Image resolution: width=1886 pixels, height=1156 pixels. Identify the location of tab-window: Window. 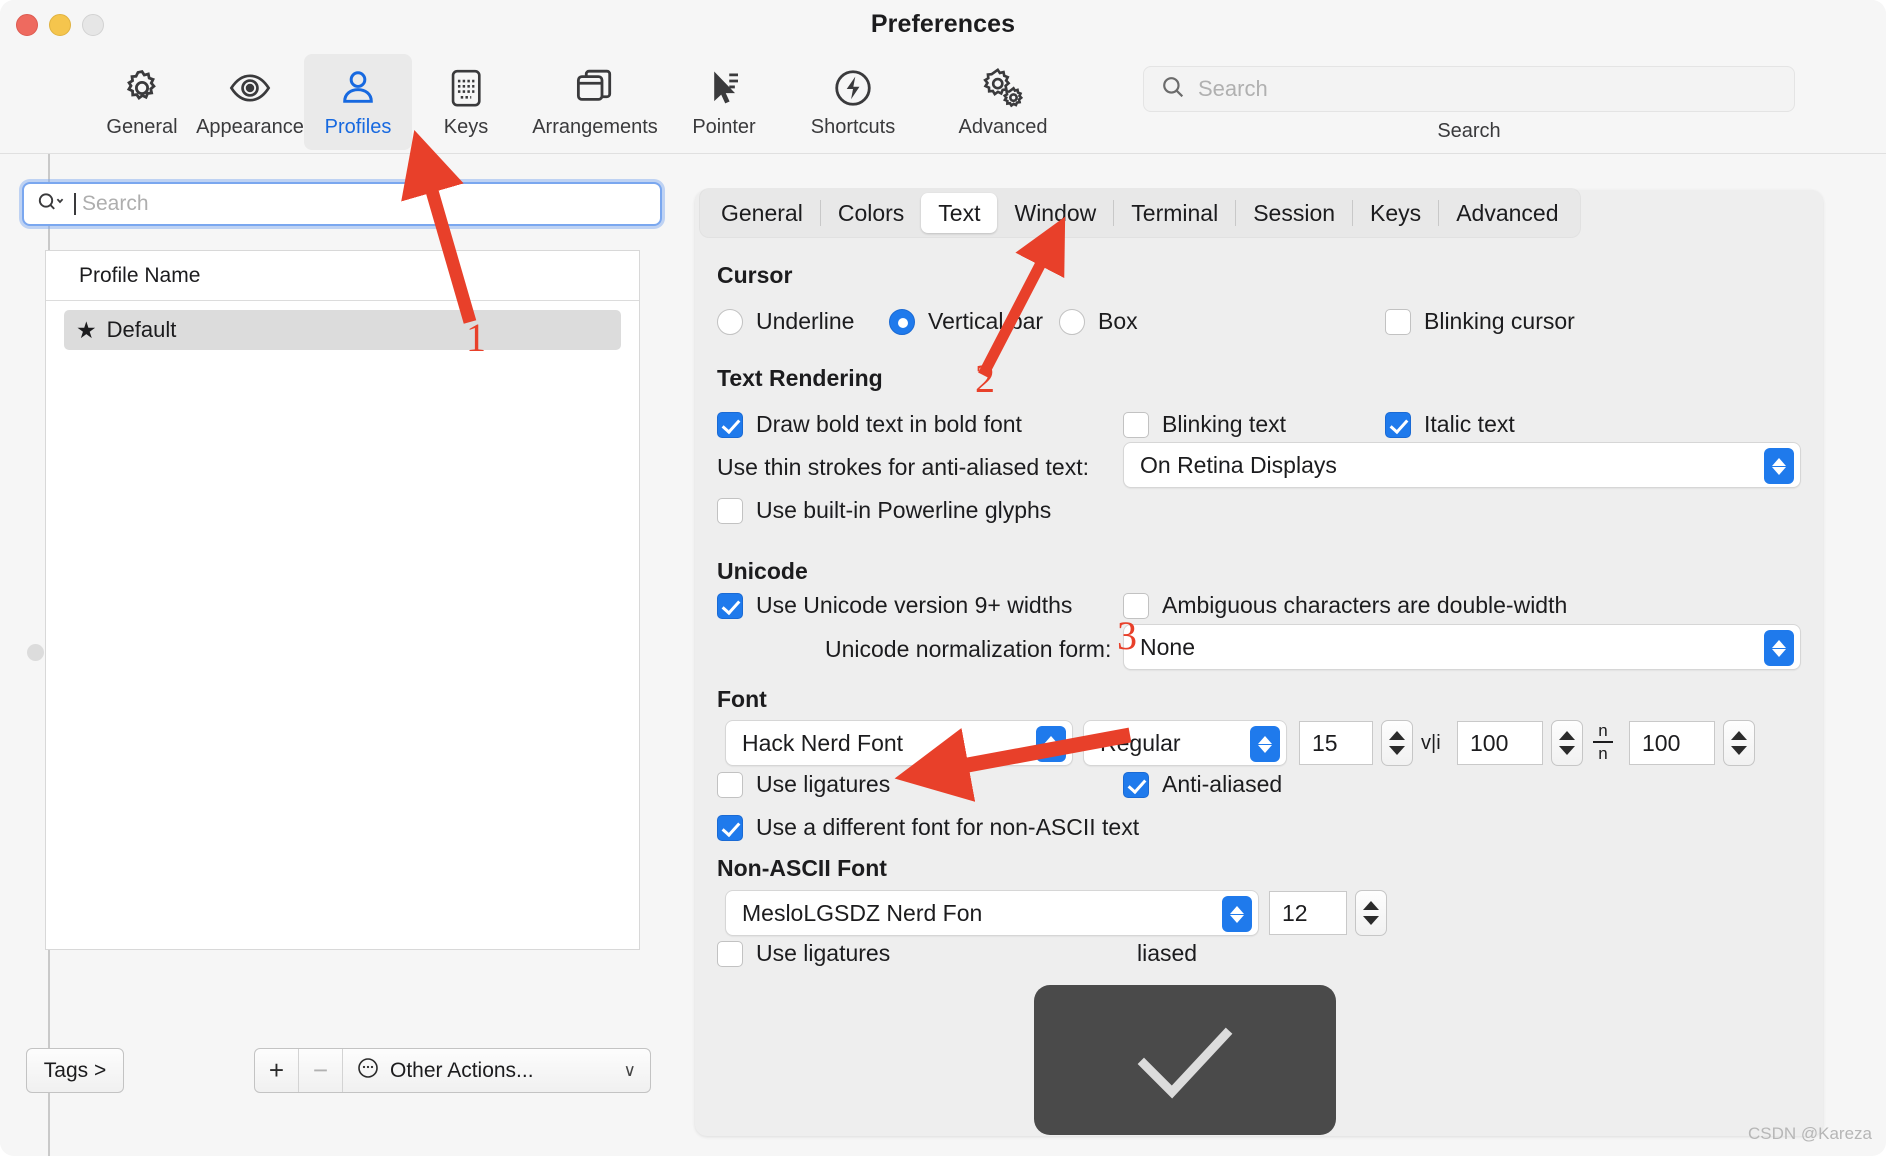
(1055, 213).